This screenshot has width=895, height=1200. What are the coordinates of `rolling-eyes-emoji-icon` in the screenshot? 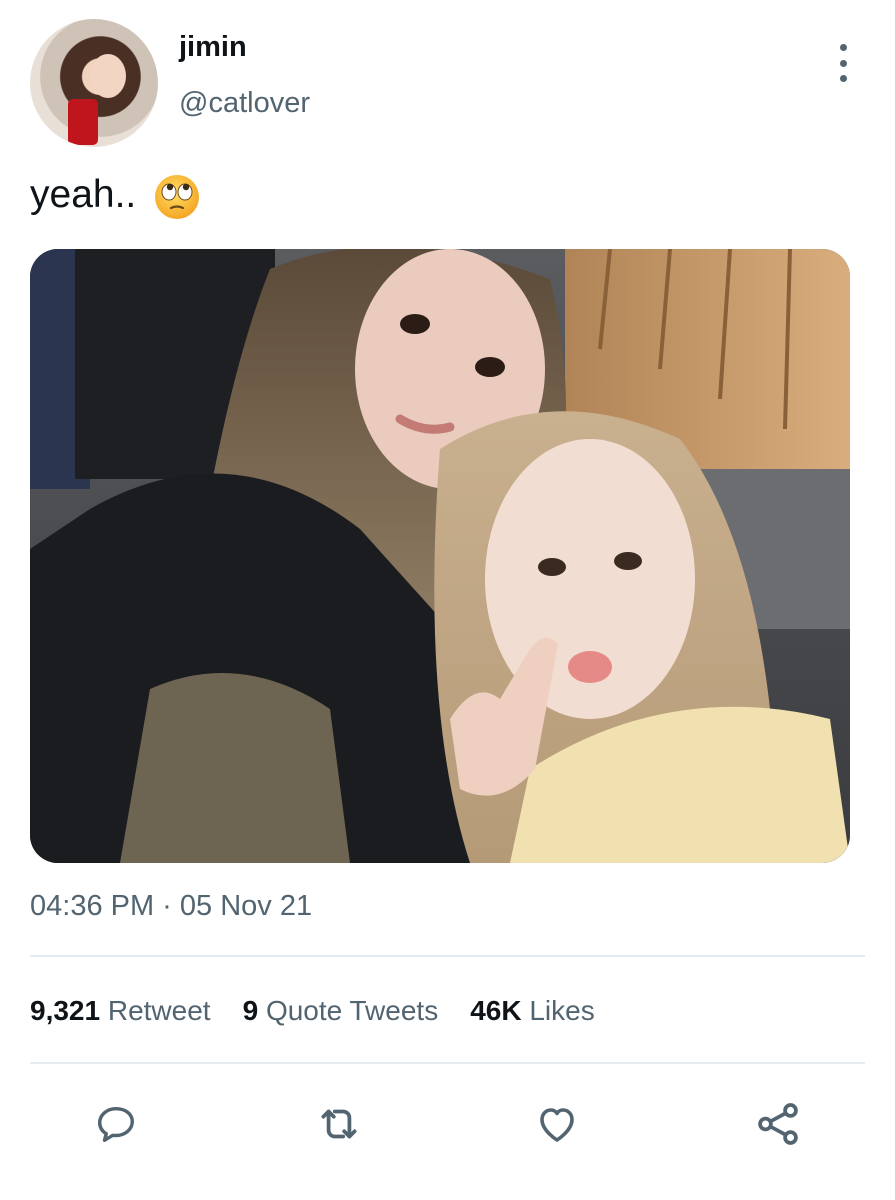 It's located at (177, 197).